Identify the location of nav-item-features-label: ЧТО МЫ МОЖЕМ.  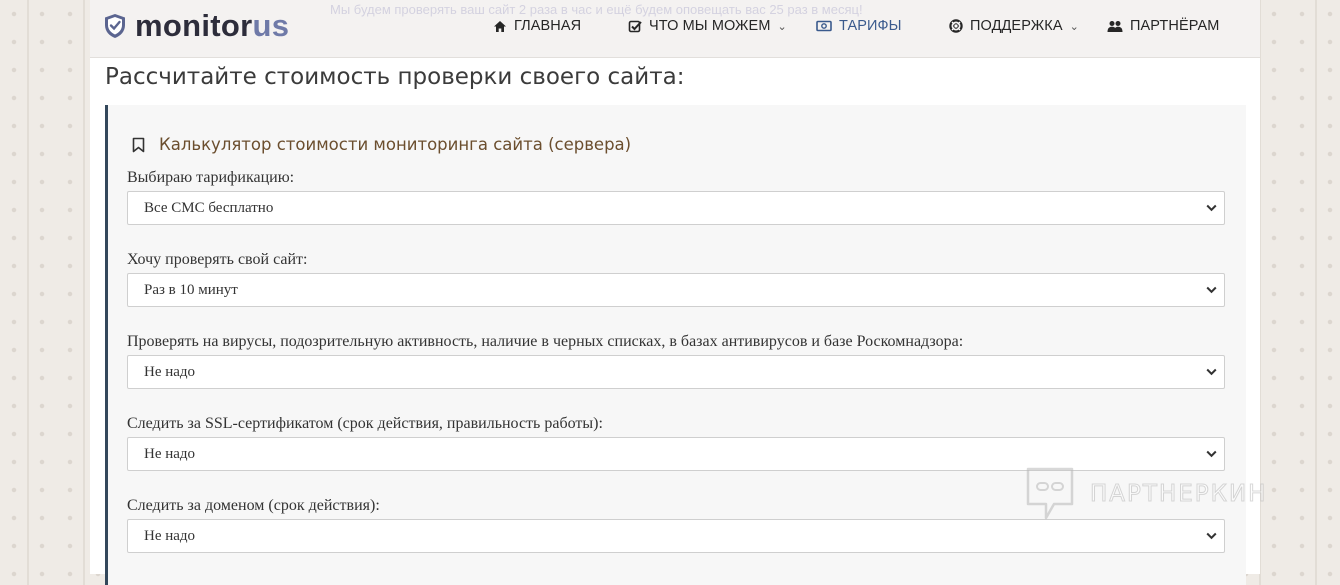
(710, 26).